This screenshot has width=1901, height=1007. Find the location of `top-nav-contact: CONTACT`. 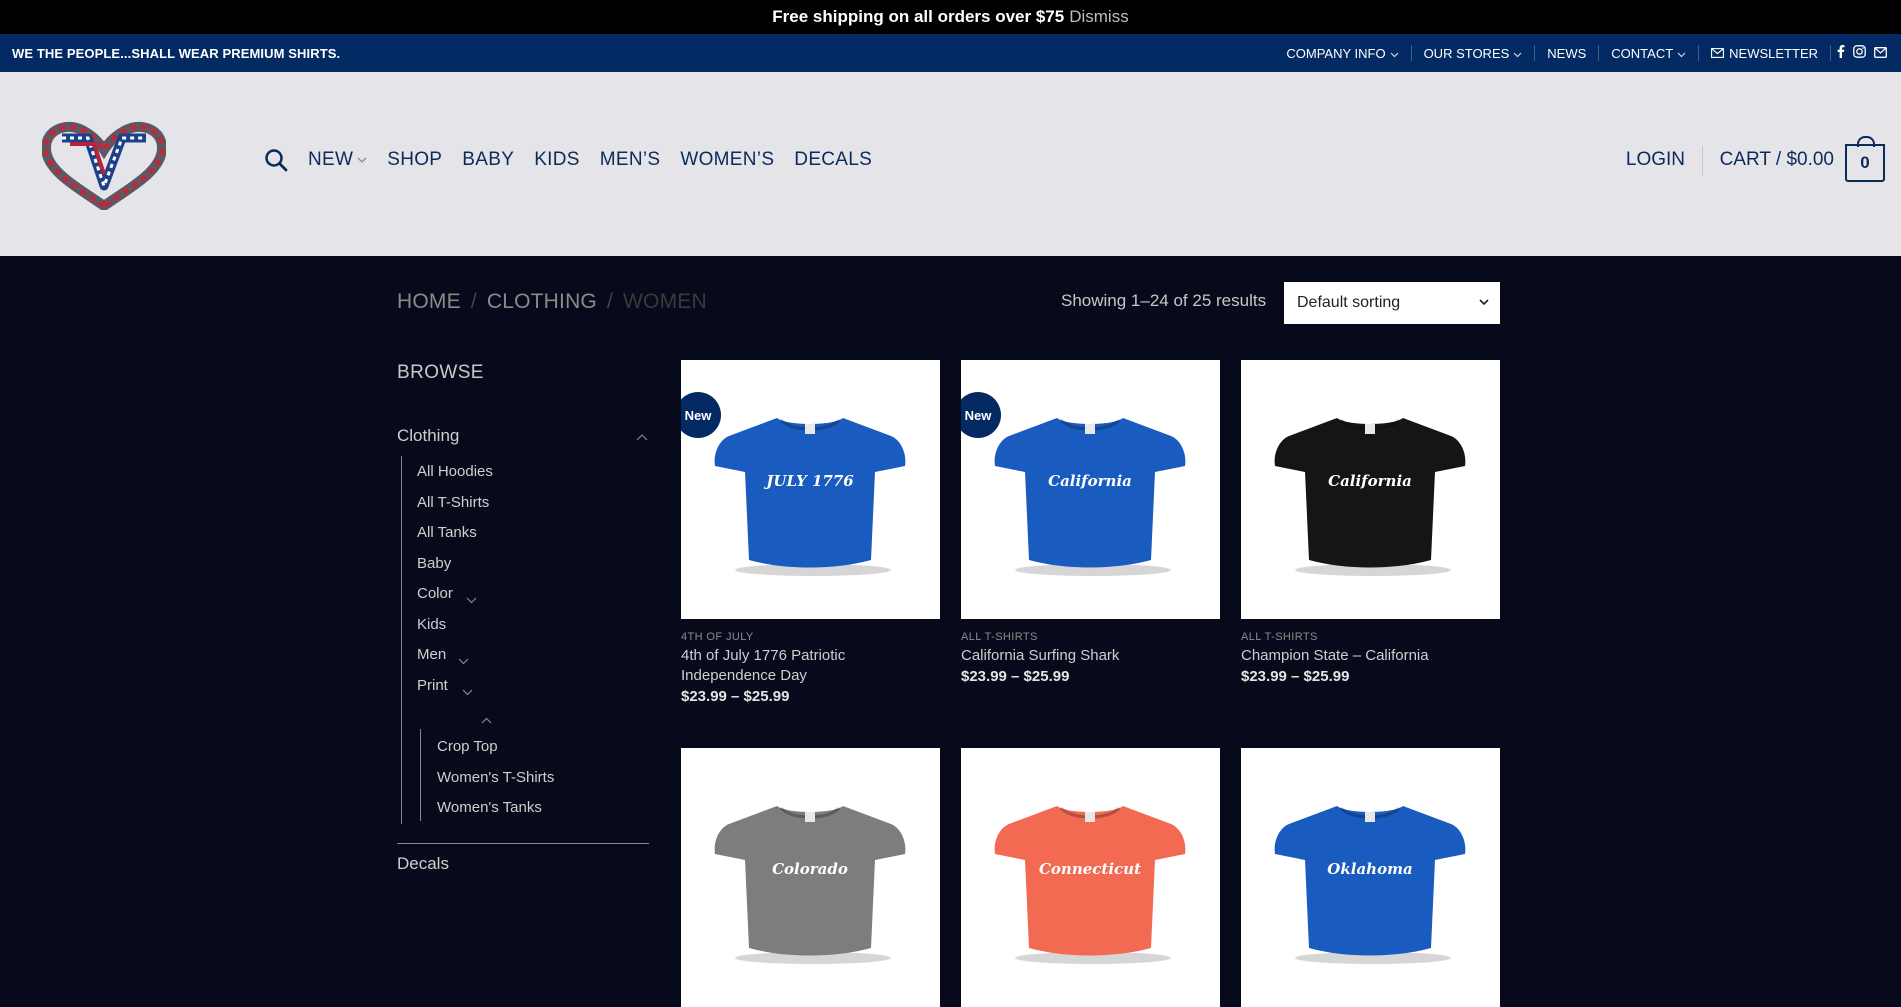

top-nav-contact: CONTACT is located at coordinates (1648, 53).